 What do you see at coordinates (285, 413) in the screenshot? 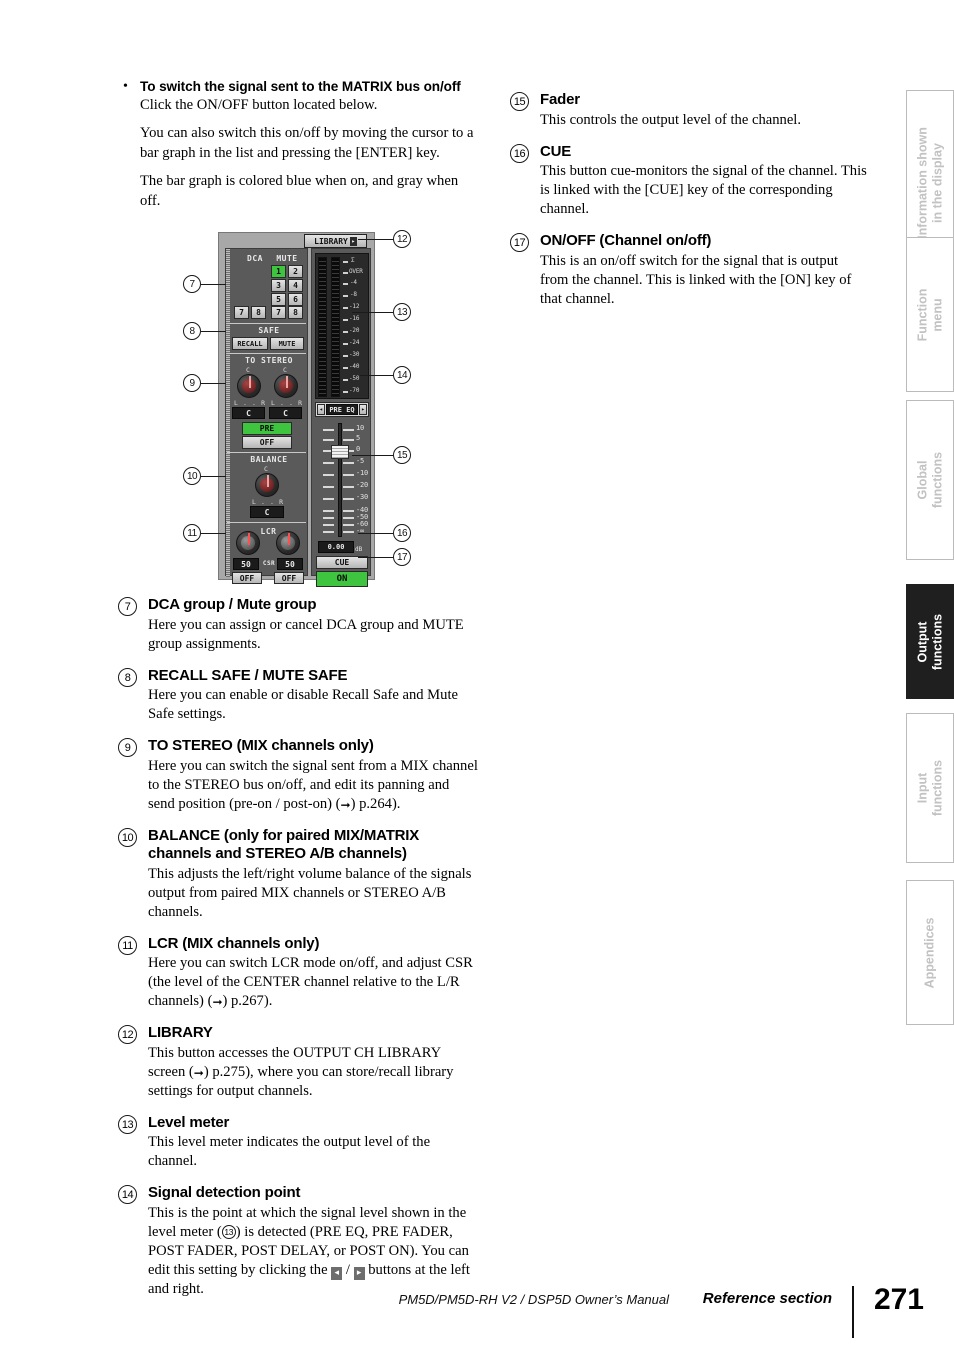
I see `to-stereo-pan-value-right: C` at bounding box center [285, 413].